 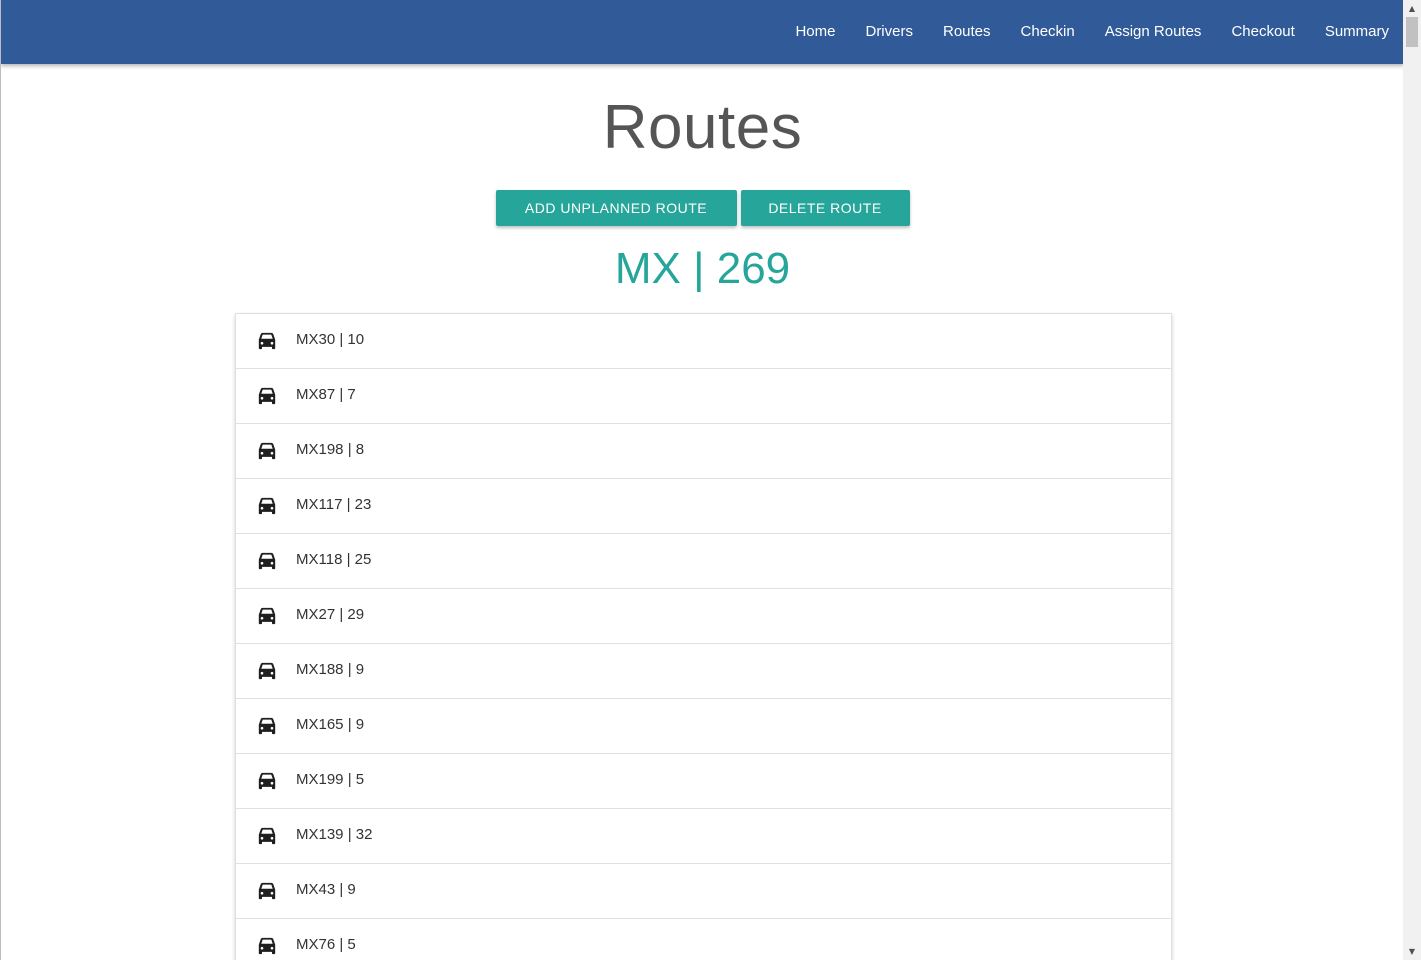 I want to click on route-list-item: MX27 | 29, so click(x=703, y=616).